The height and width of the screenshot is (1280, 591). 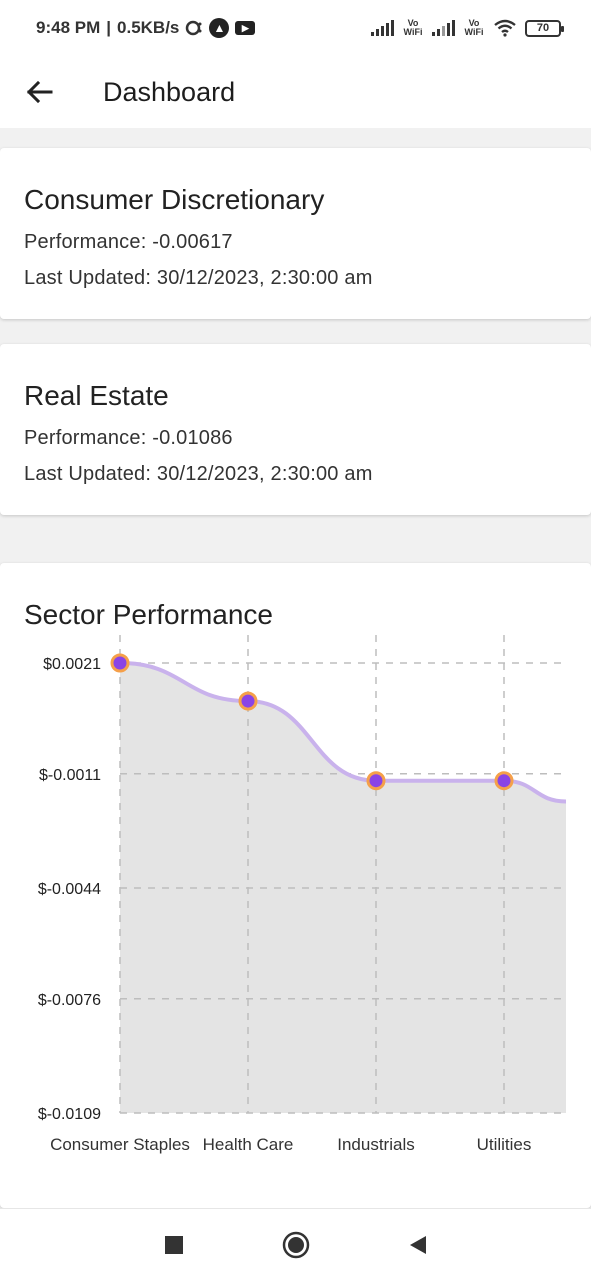 What do you see at coordinates (174, 199) in the screenshot?
I see `card-title: Consumer Discretionary` at bounding box center [174, 199].